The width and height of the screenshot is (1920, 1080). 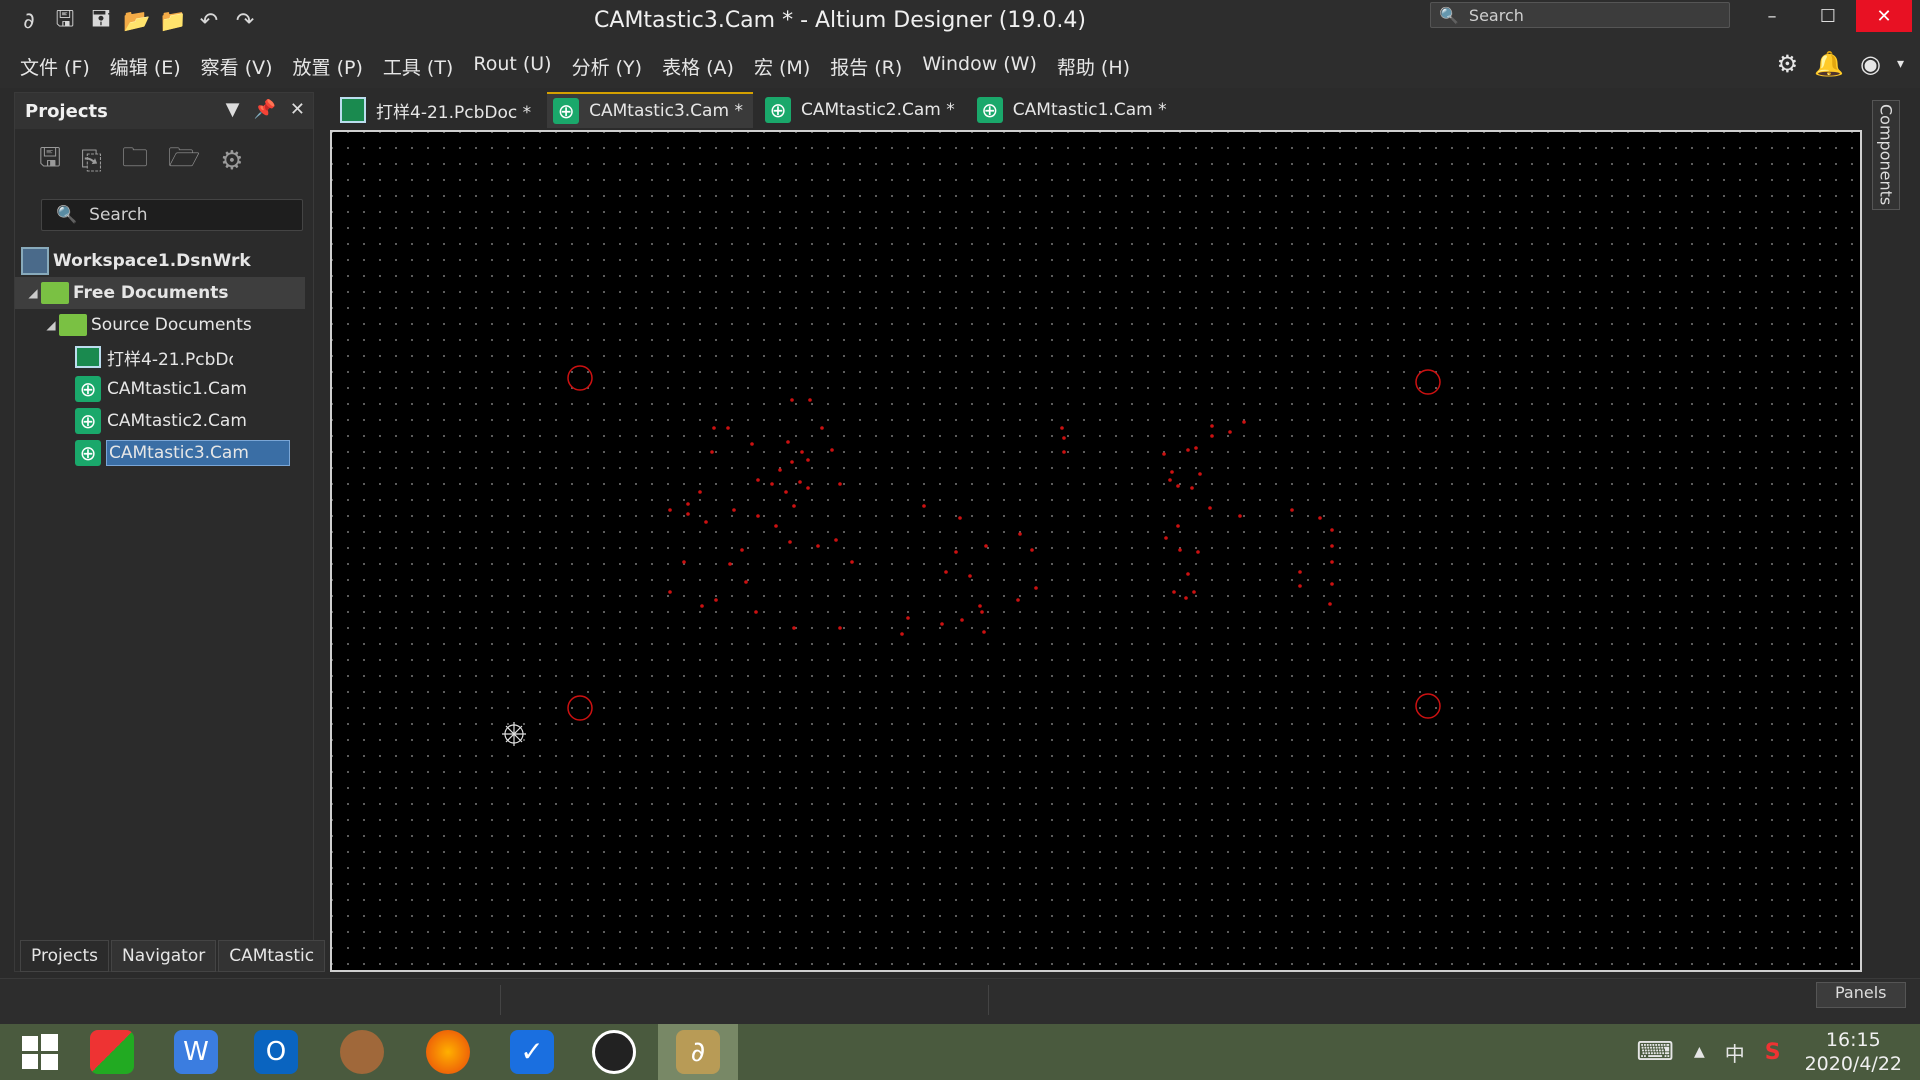 What do you see at coordinates (233, 109) in the screenshot?
I see `panel-menu-chevron-icon: ▼` at bounding box center [233, 109].